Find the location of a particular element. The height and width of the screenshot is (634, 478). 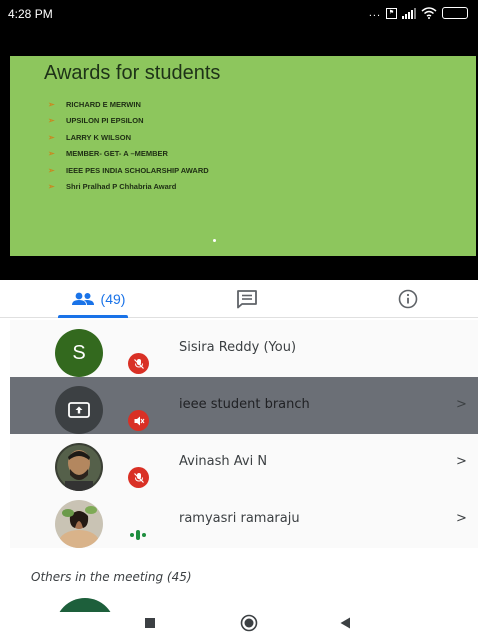

home-circle-icon is located at coordinates (249, 623).